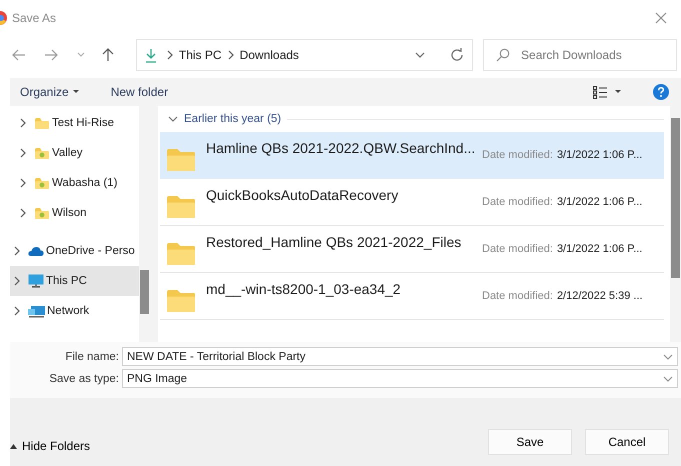 The width and height of the screenshot is (681, 466). What do you see at coordinates (627, 442) in the screenshot?
I see `cancel-button: Cancel` at bounding box center [627, 442].